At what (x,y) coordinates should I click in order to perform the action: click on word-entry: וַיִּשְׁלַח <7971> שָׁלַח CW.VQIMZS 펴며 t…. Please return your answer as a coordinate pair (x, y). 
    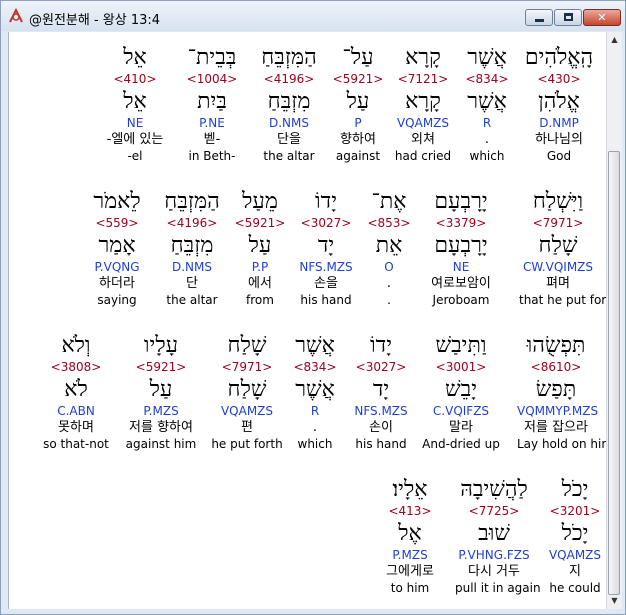
    Looking at the image, I should click on (563, 248).